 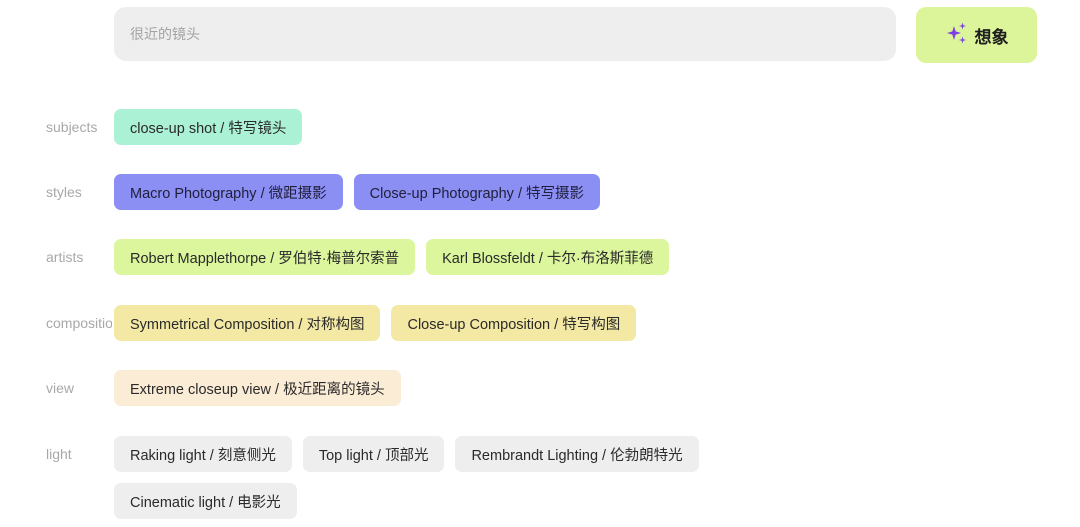 What do you see at coordinates (165, 34) in the screenshot?
I see `search-input-value: 很近的镜头` at bounding box center [165, 34].